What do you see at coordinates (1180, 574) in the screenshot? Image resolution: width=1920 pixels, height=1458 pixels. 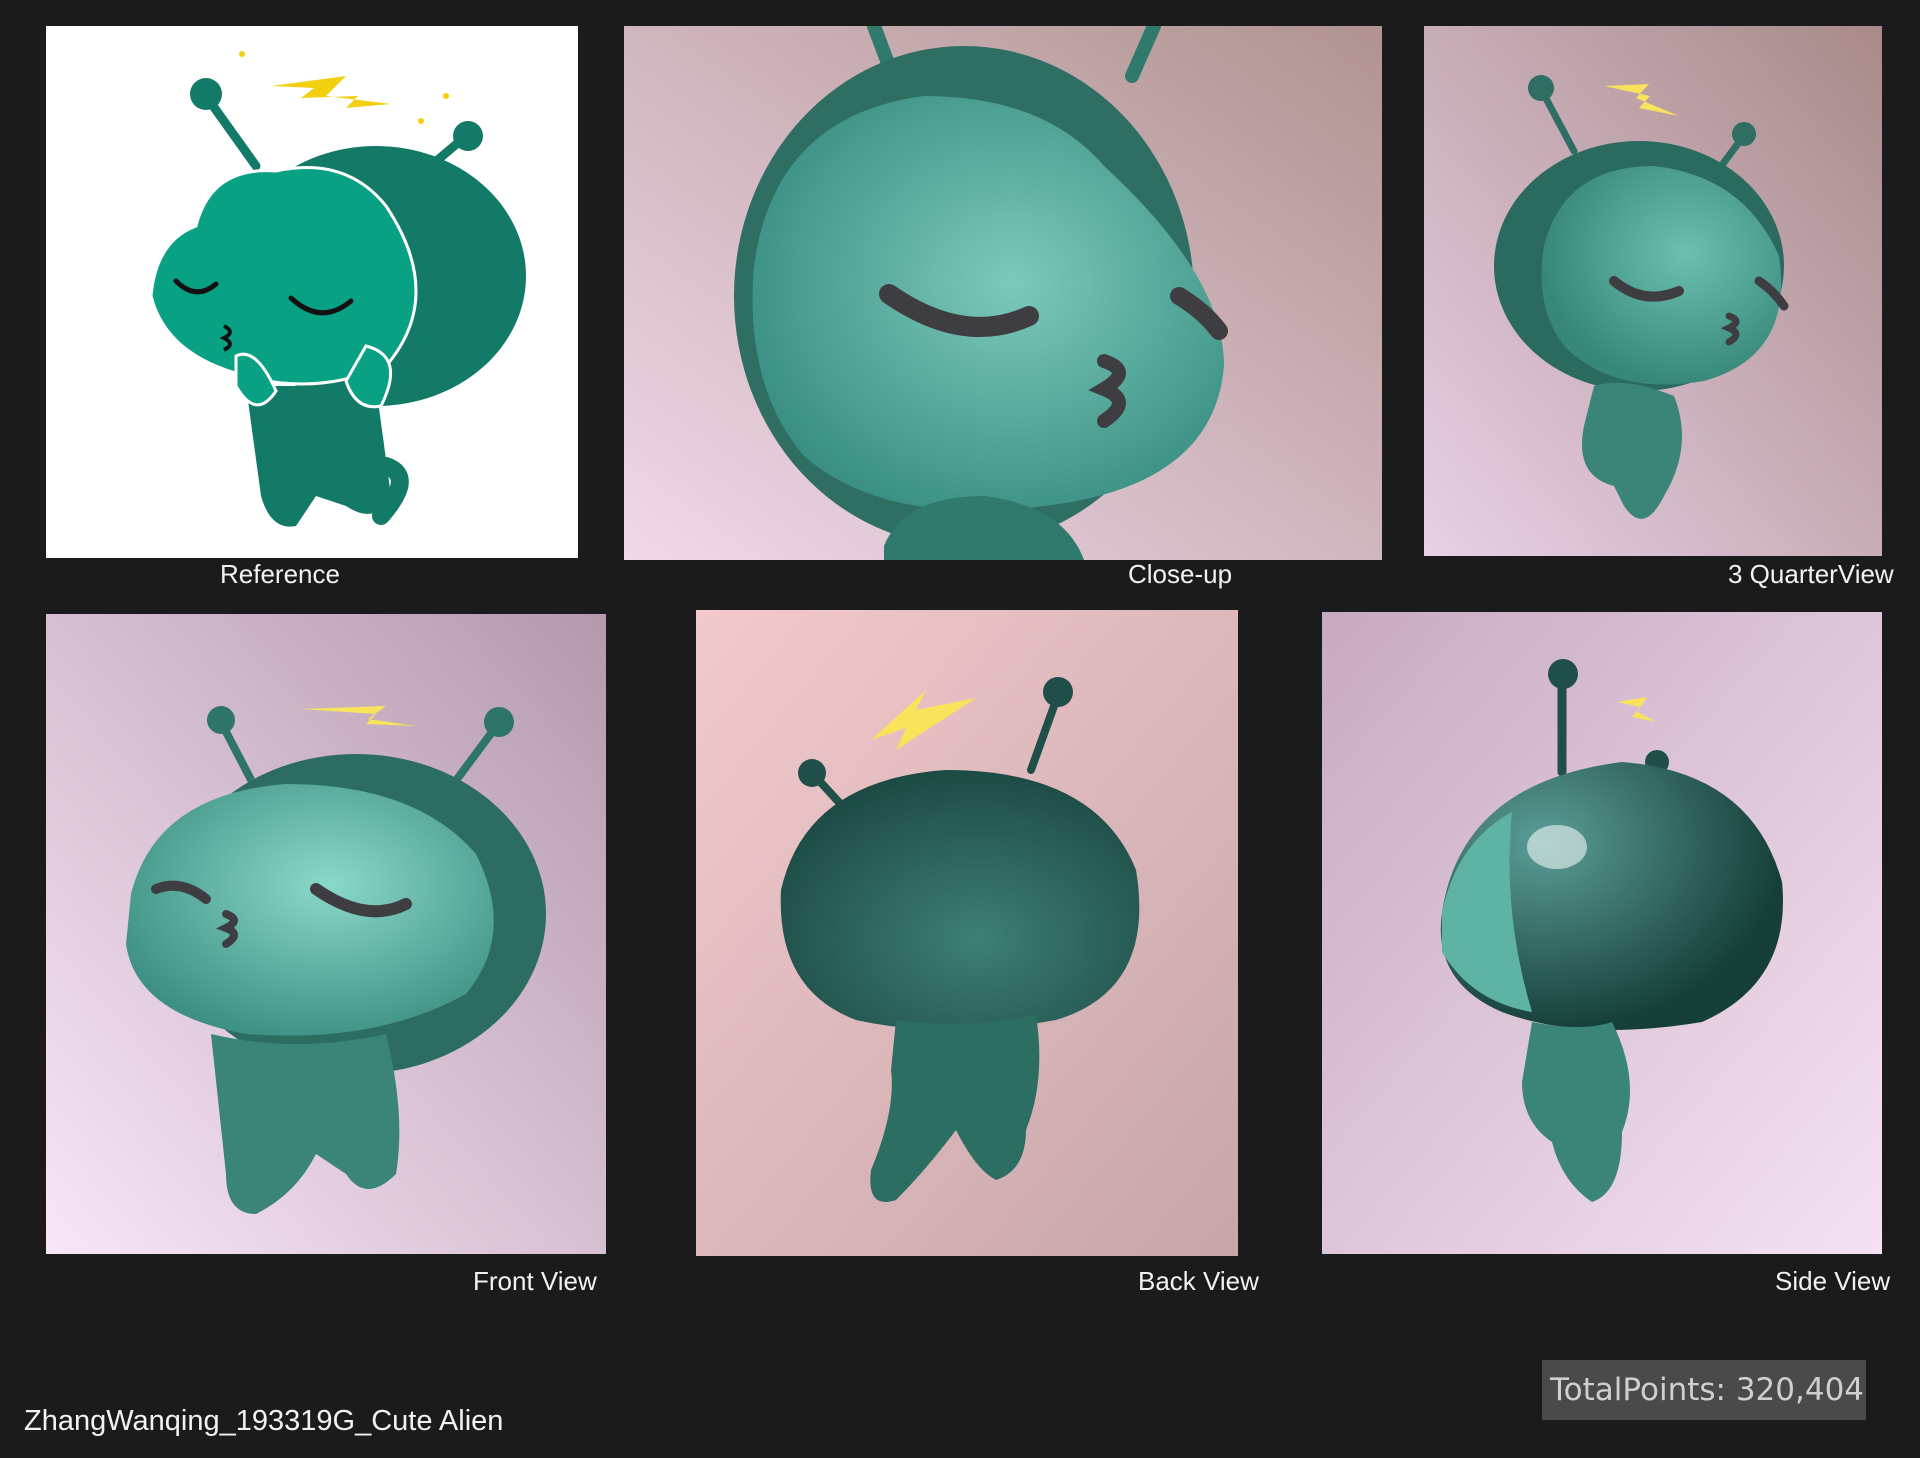 I see `caption-closeup: Close-up` at bounding box center [1180, 574].